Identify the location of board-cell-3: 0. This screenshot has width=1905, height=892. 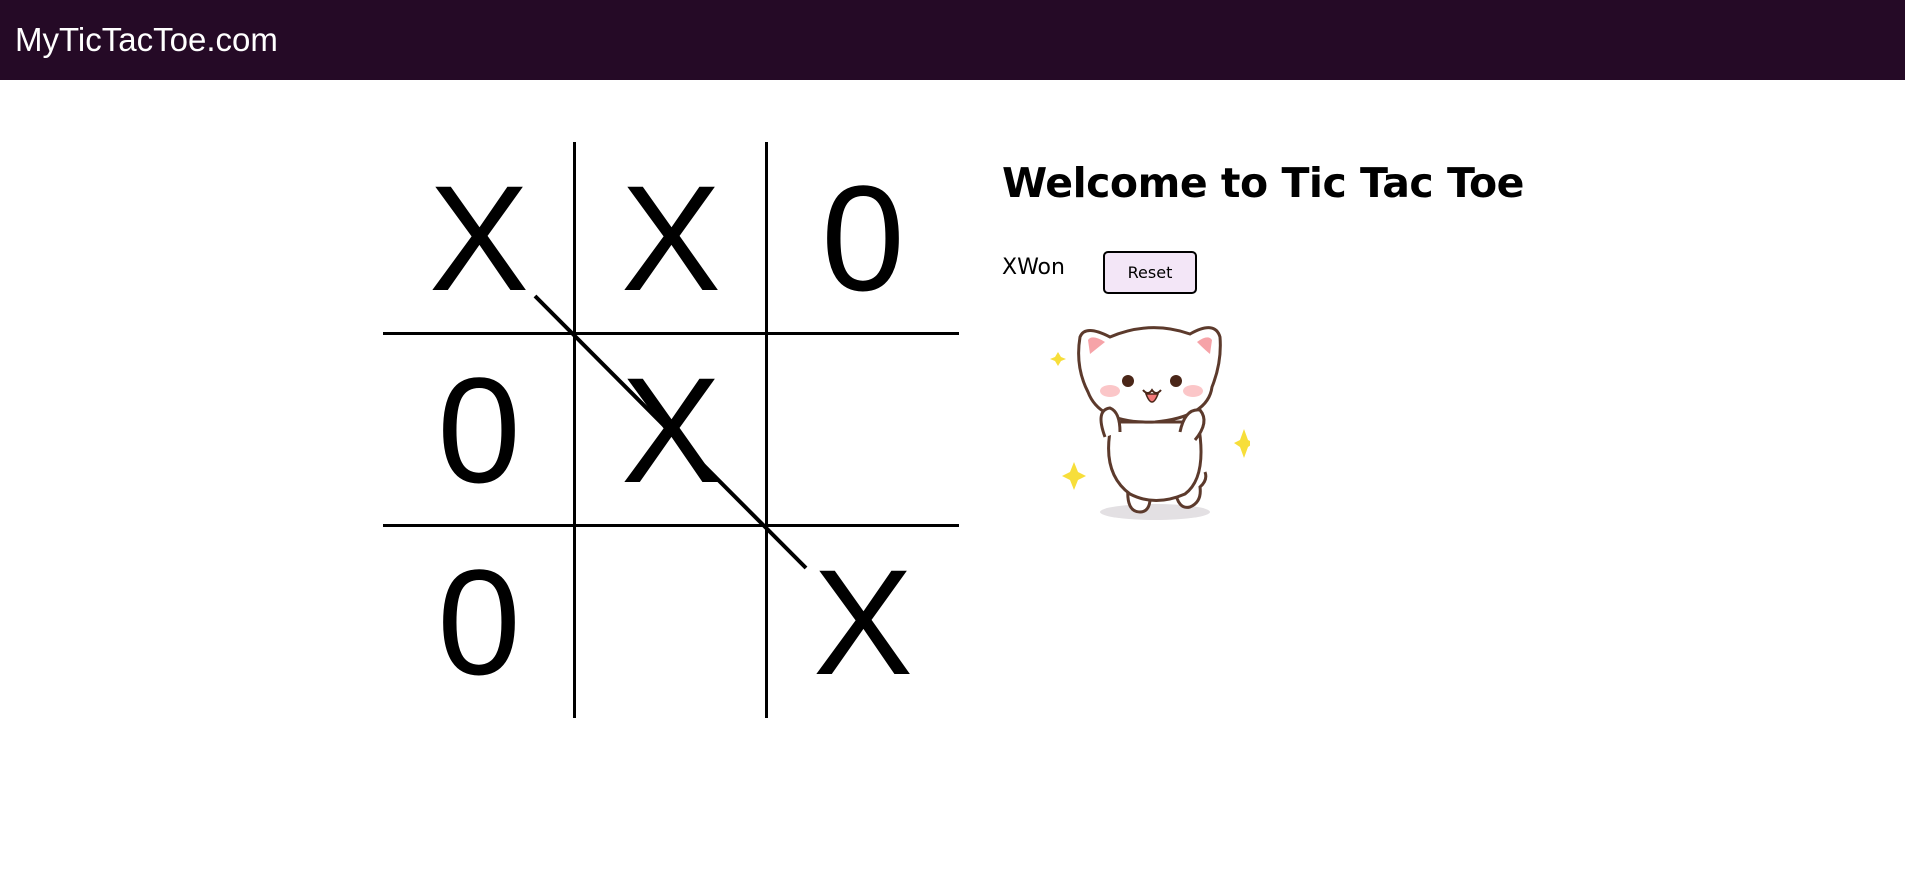
(479, 430).